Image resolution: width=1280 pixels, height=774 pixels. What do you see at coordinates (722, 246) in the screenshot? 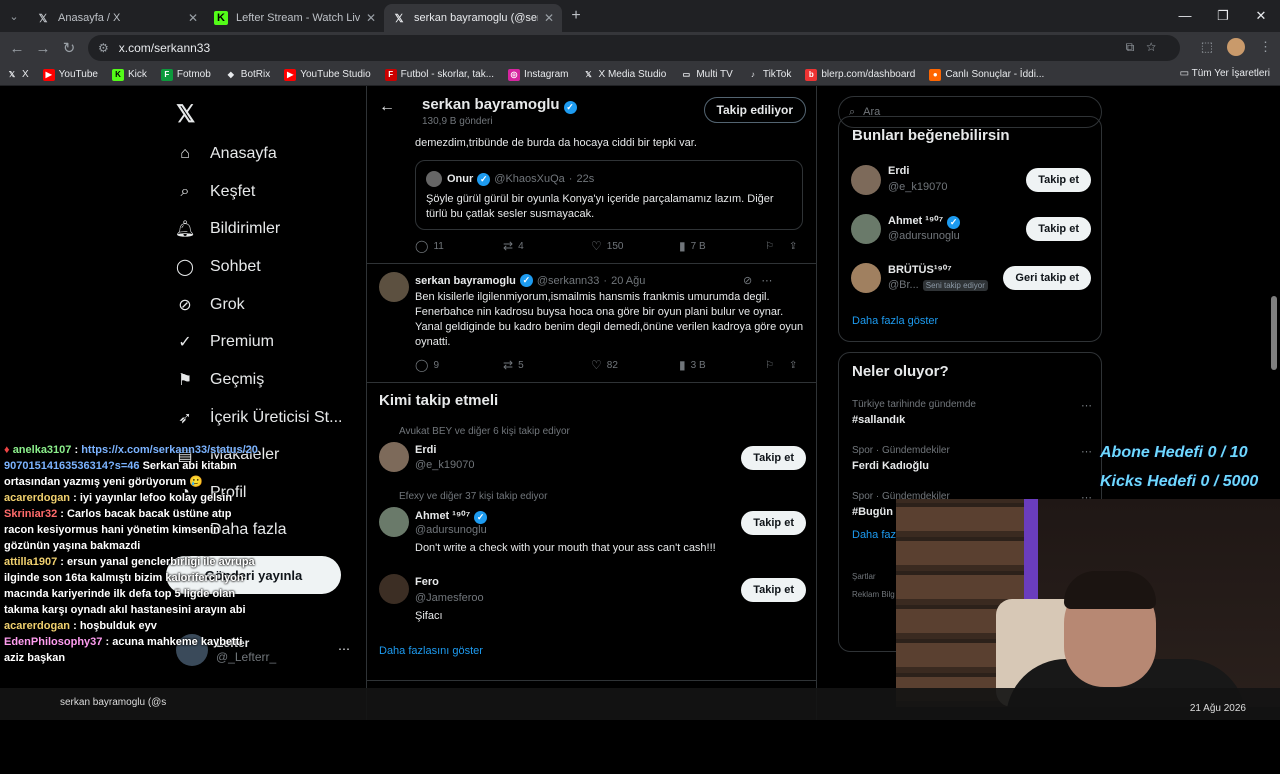
I see `views-button: ▮ 7 B` at bounding box center [722, 246].